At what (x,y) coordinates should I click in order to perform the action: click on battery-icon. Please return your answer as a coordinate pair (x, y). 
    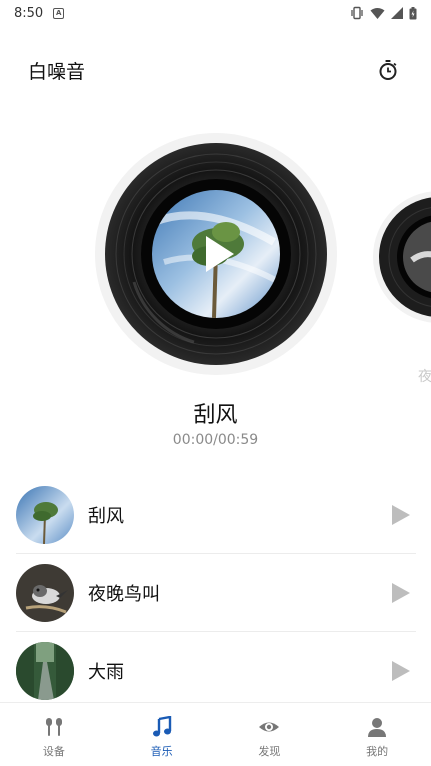
    Looking at the image, I should click on (413, 12).